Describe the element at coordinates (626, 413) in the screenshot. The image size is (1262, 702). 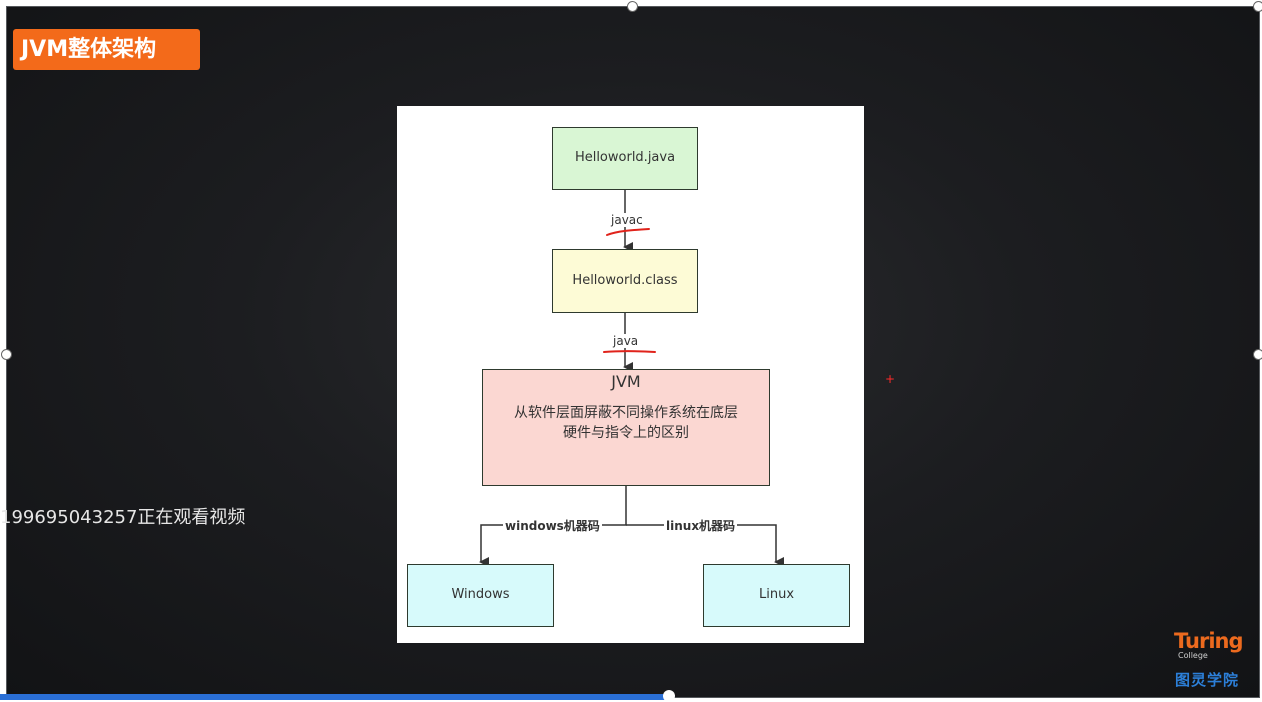
I see `jvm-desc-line-1: 从软件层面屏蔽不同操作系统在底层` at that location.